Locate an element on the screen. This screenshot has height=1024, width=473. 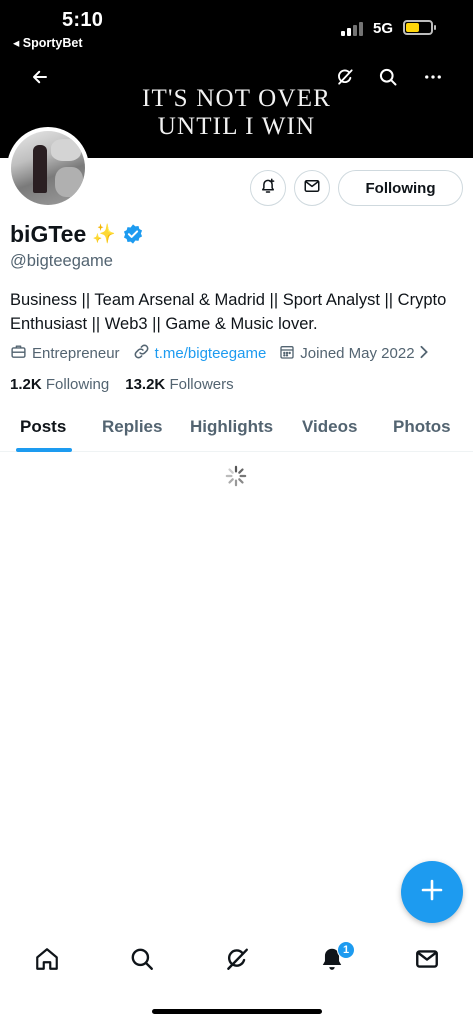
link-icon is located at coordinates (144, 353).